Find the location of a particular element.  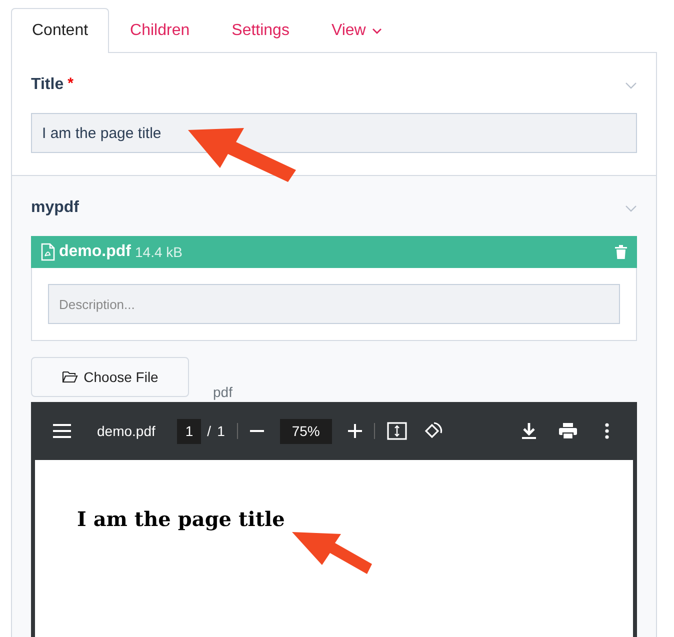

print-icon is located at coordinates (568, 431).